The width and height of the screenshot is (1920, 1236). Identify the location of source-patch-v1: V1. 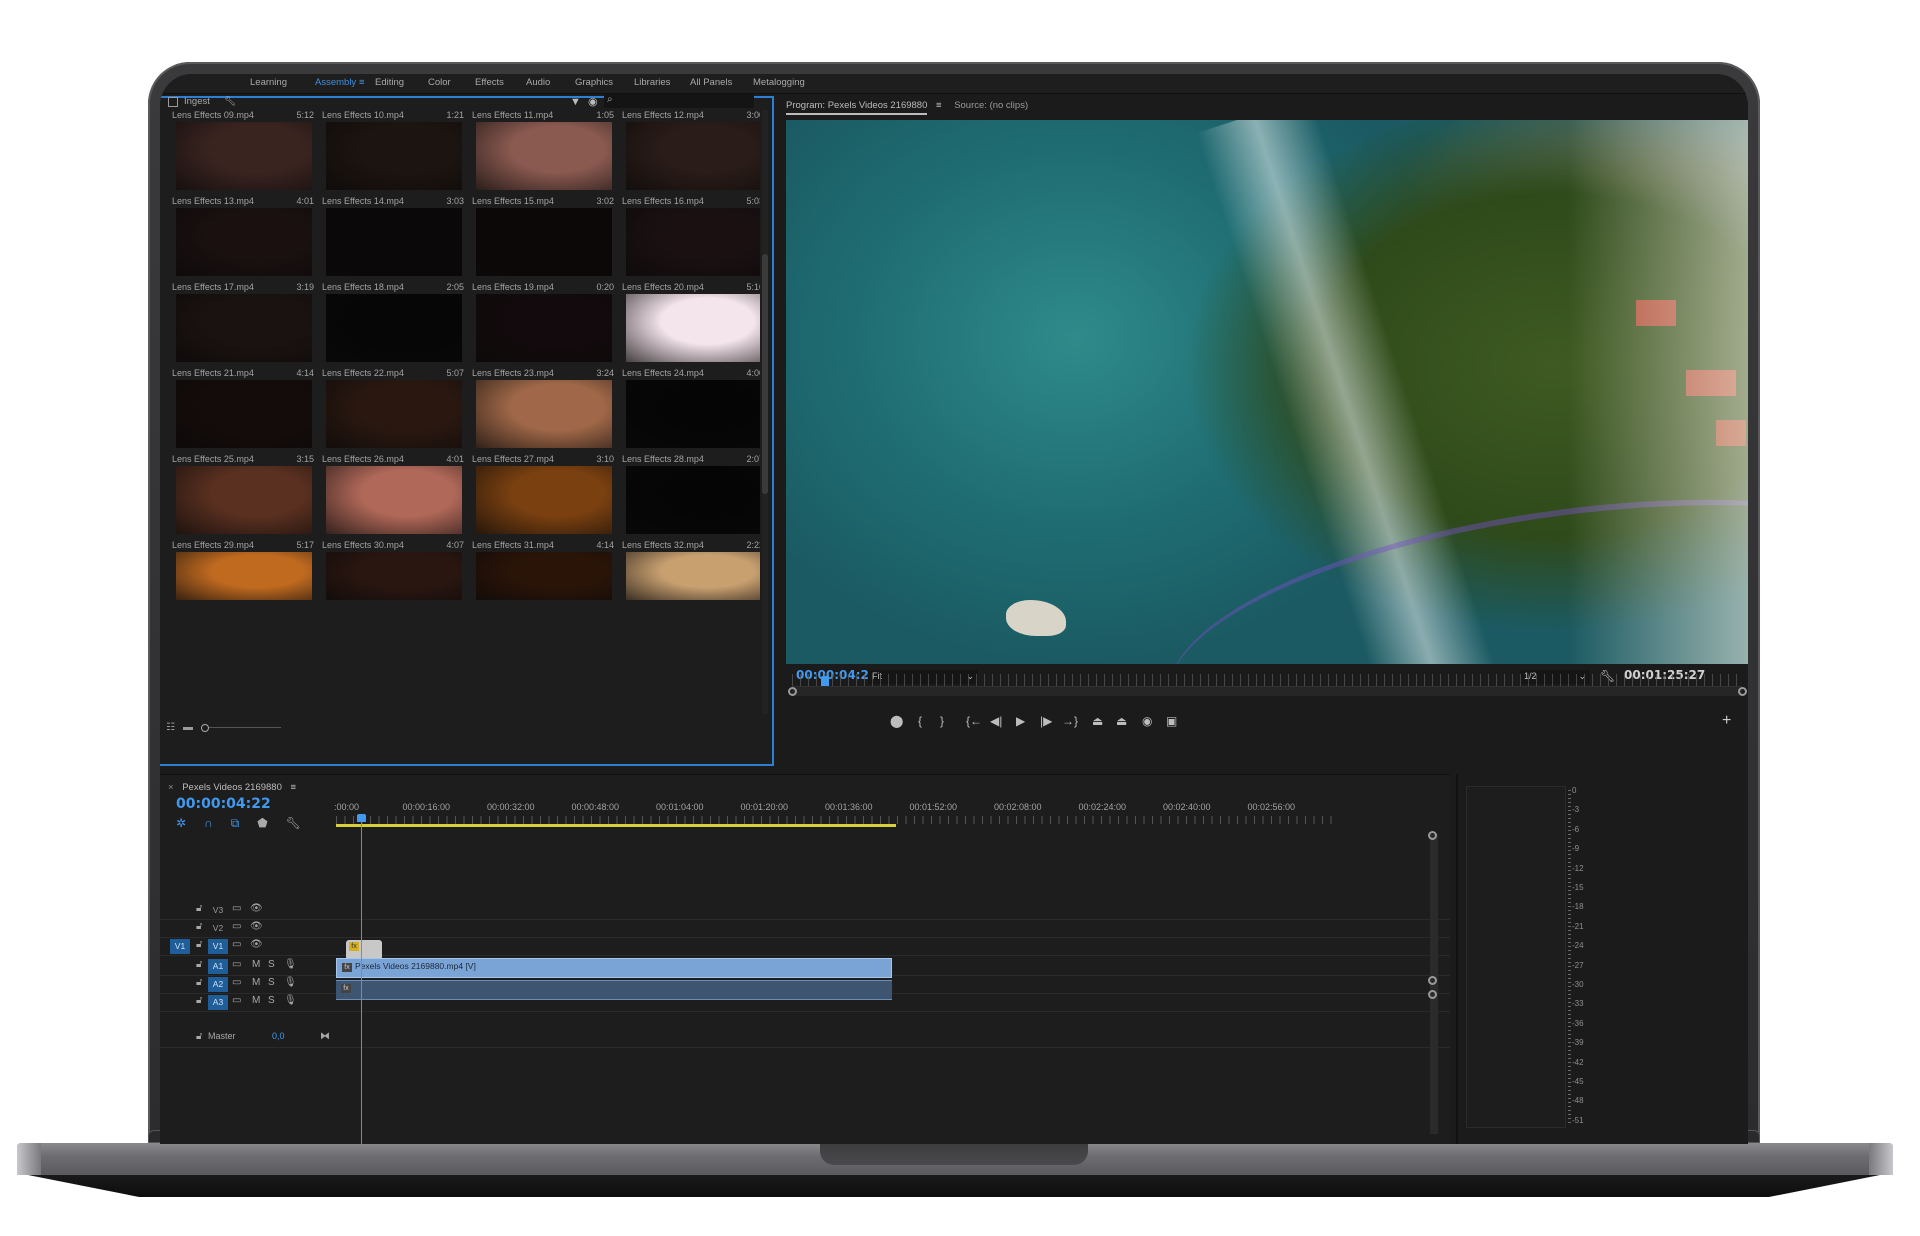
(180, 946).